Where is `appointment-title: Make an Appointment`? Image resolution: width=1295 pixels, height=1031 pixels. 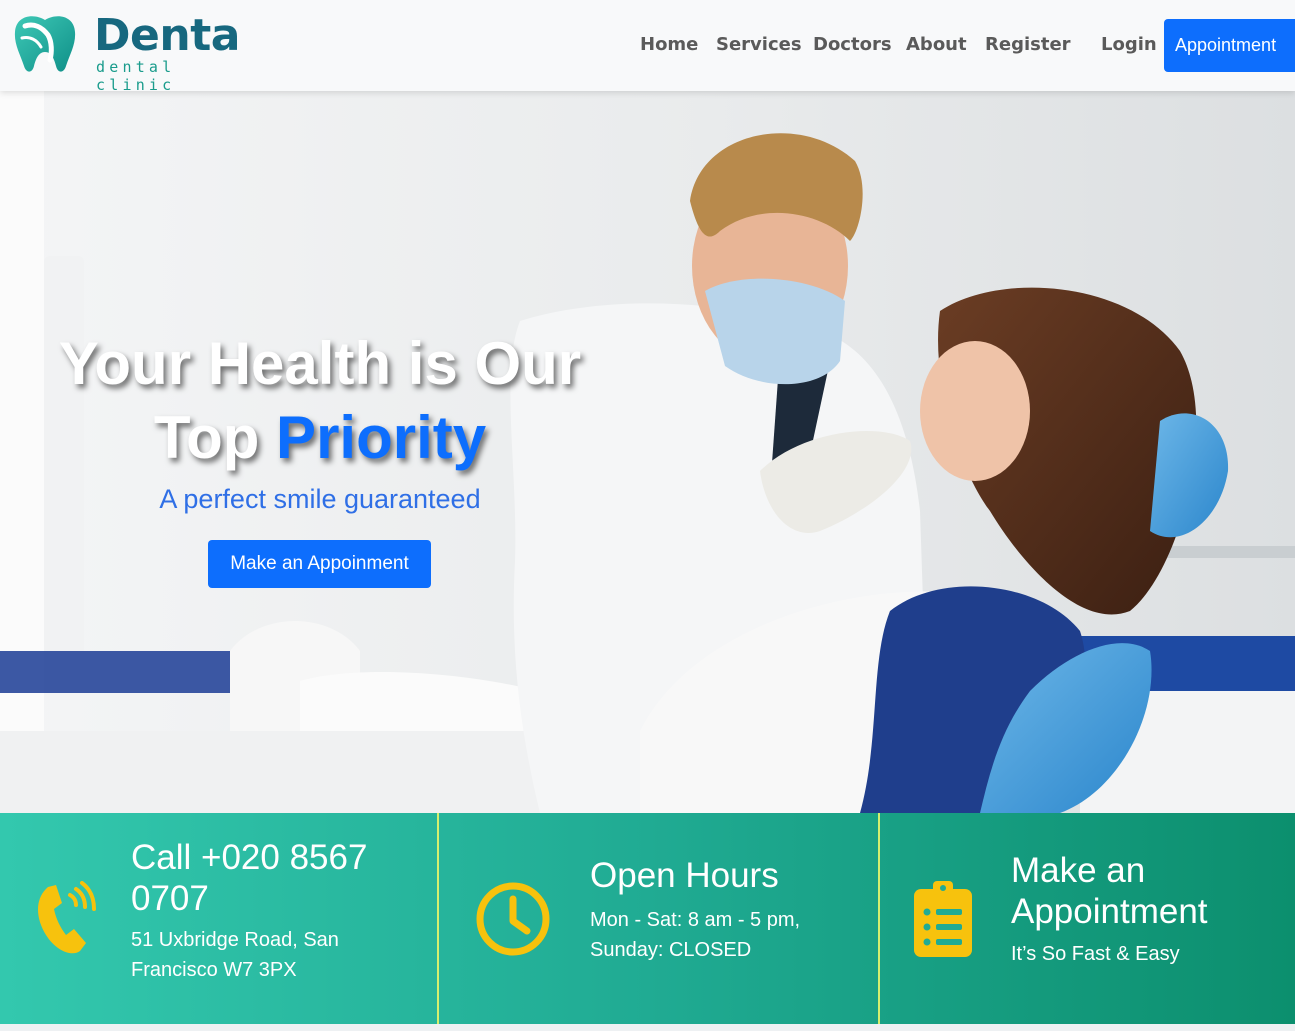 appointment-title: Make an Appointment is located at coordinates (1146, 891).